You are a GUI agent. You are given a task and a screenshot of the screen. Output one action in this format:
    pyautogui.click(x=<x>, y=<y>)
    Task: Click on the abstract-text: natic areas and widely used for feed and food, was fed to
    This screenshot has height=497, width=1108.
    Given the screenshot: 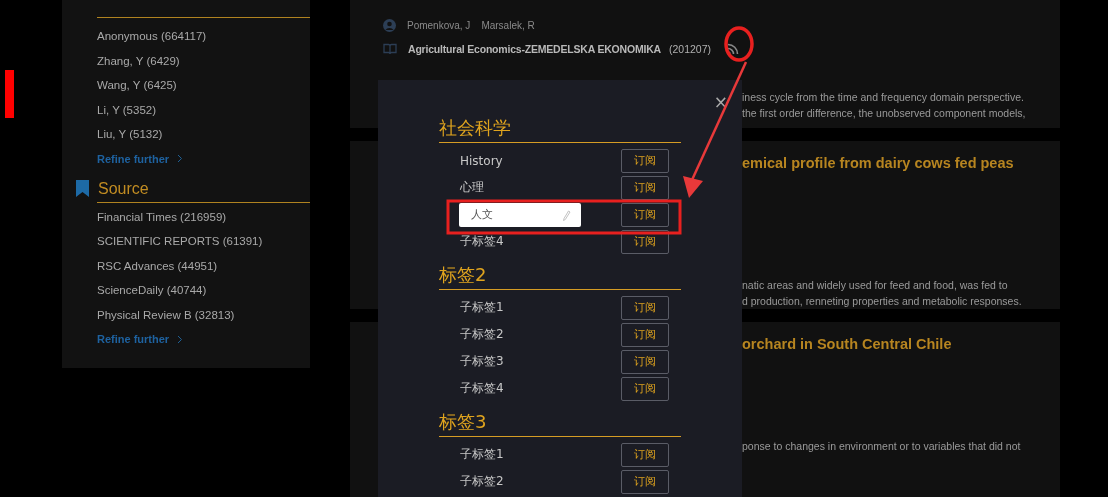 What is the action you would take?
    pyautogui.click(x=875, y=285)
    